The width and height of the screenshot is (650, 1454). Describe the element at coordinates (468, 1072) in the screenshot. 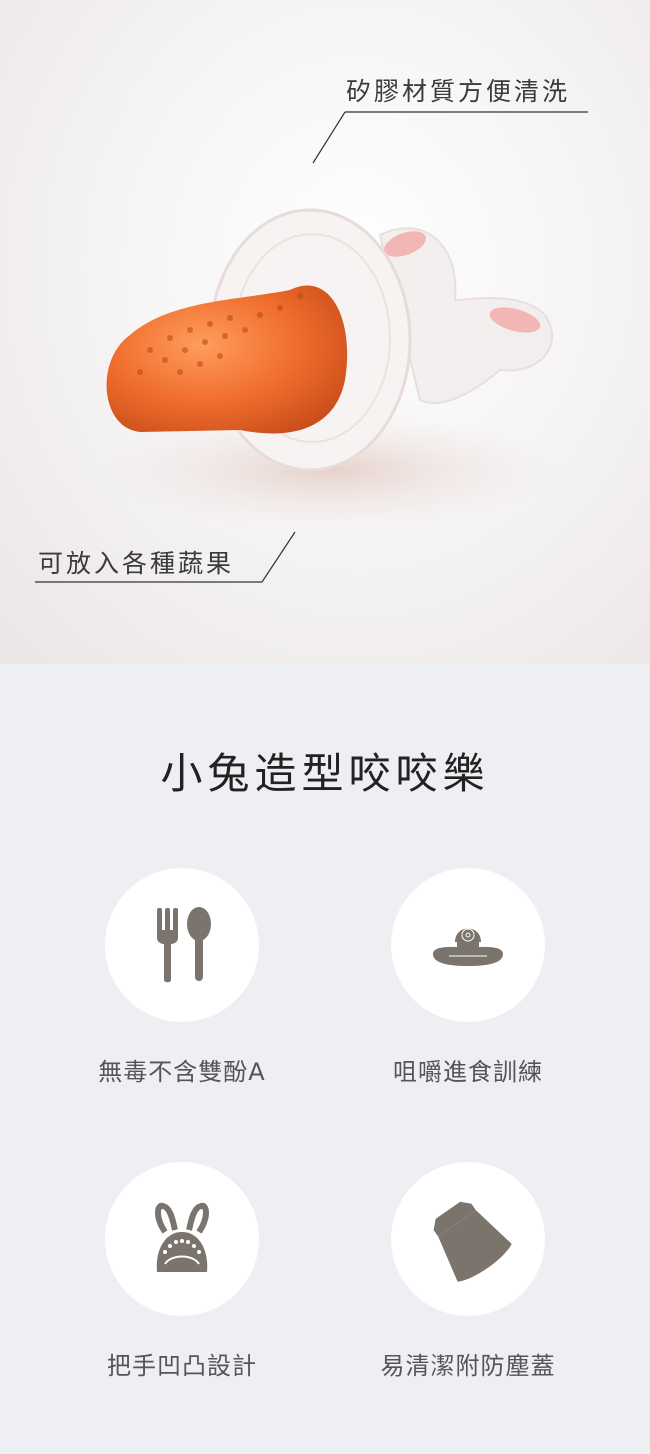

I see `feature-label: 咀嚼進食訓練` at that location.